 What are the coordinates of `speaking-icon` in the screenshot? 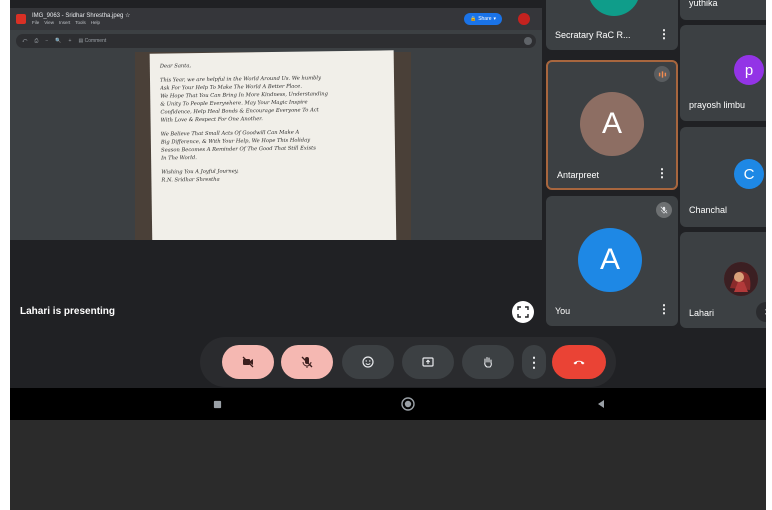 It's located at (662, 74).